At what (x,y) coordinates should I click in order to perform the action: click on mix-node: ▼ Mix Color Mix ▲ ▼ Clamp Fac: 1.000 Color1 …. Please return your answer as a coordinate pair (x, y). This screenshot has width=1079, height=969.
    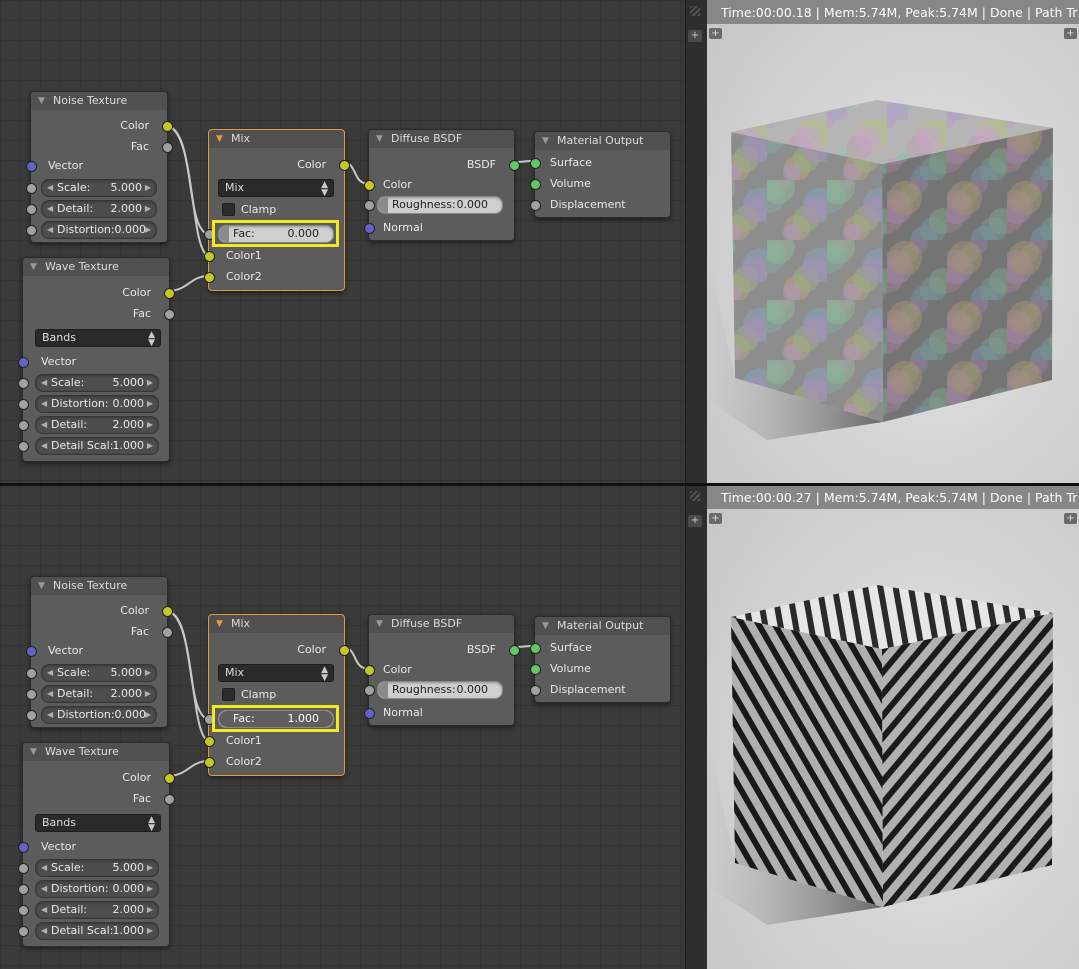
    Looking at the image, I should click on (277, 695).